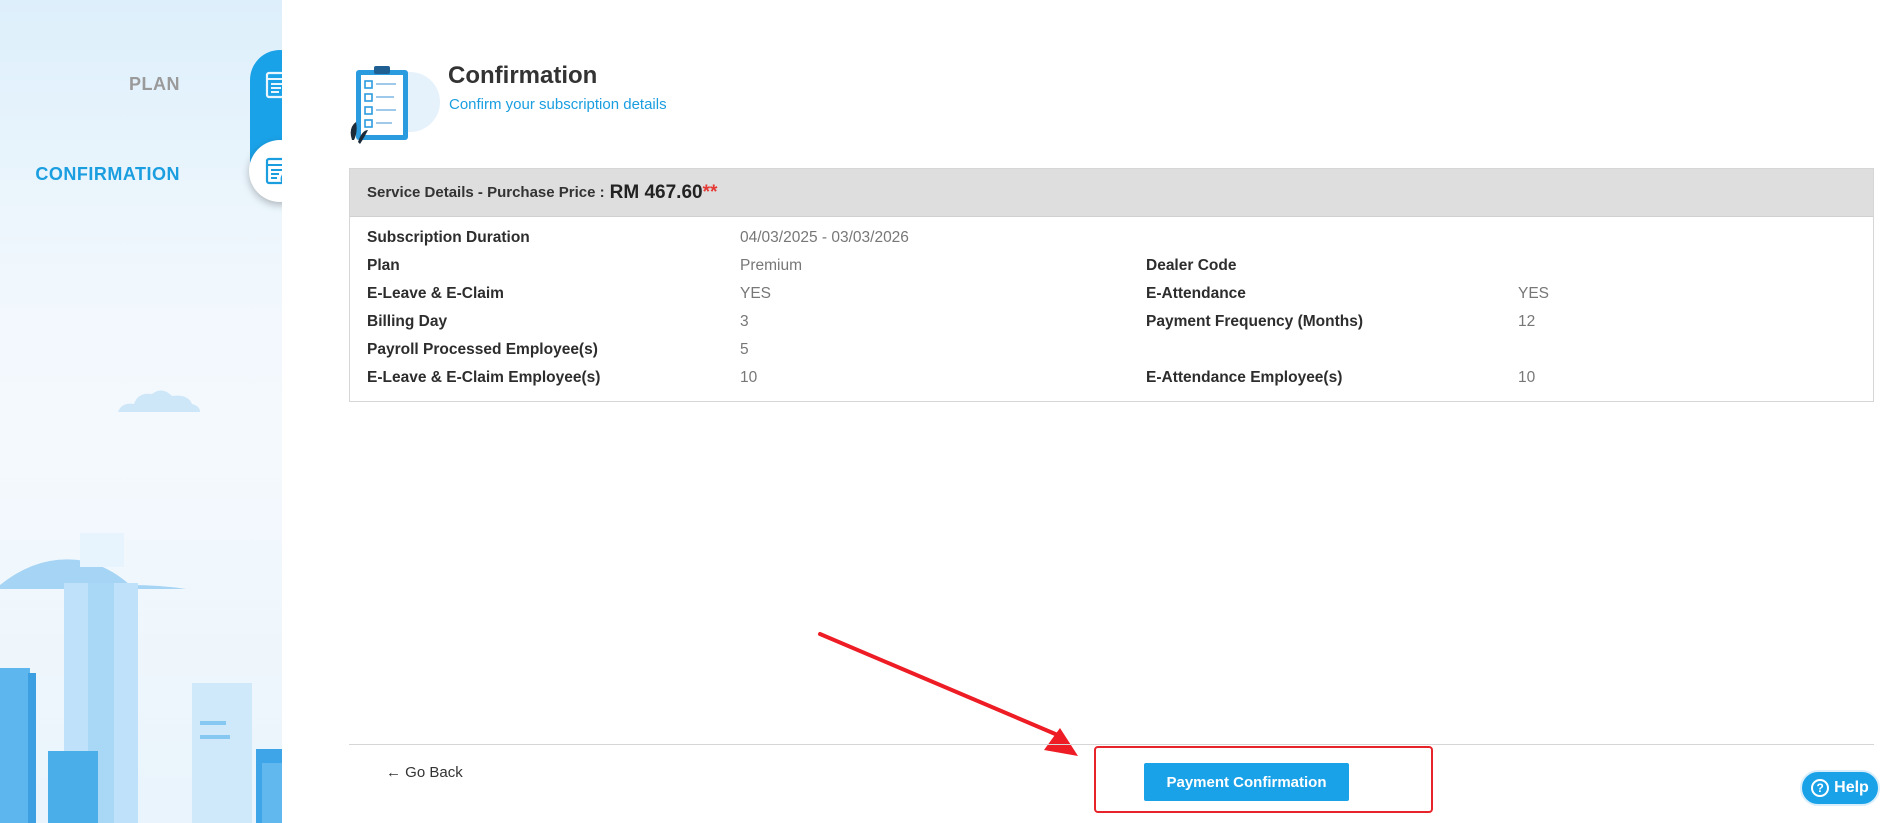 This screenshot has width=1898, height=823. What do you see at coordinates (407, 321) in the screenshot?
I see `field-label-billing-day: Billing Day` at bounding box center [407, 321].